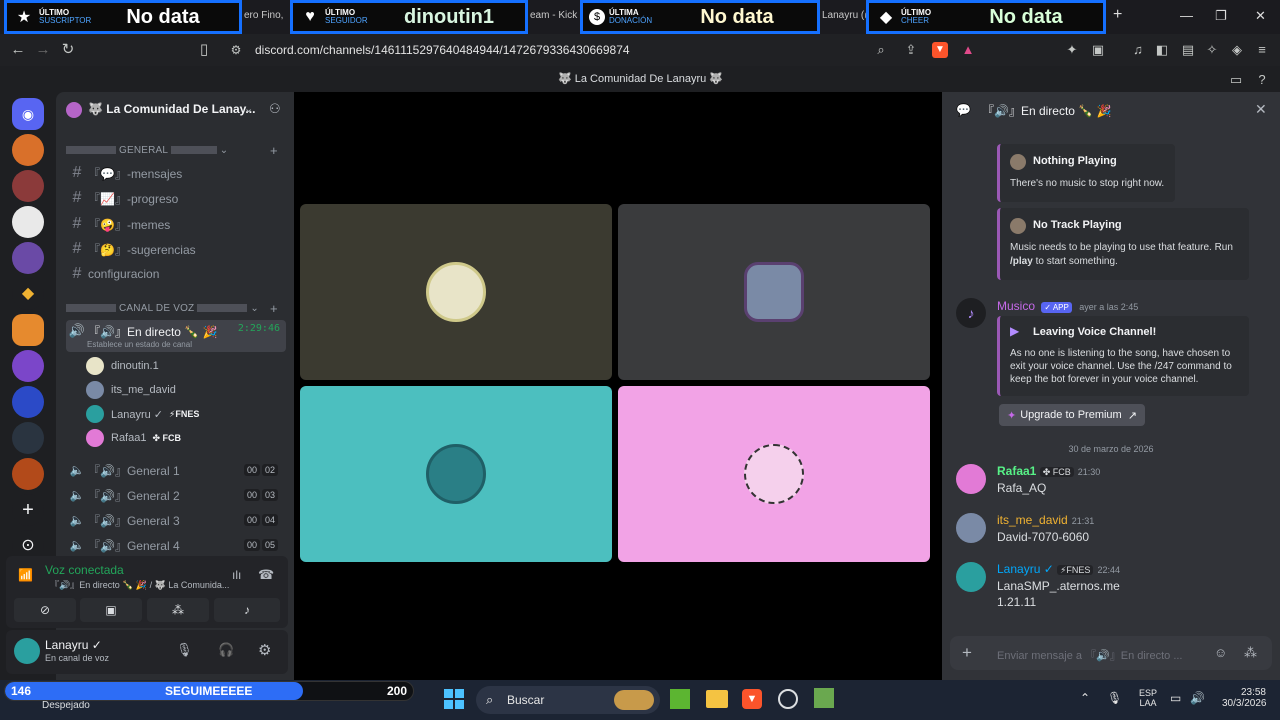 The height and width of the screenshot is (720, 1280). Describe the element at coordinates (824, 698) in the screenshot. I see `minecraft-launcher-icon` at that location.